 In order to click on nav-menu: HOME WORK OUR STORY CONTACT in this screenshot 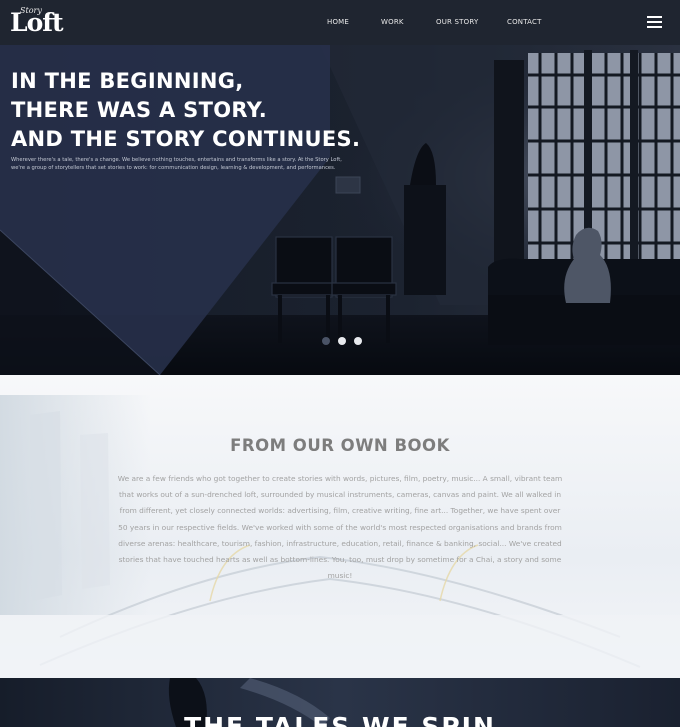, I will do `click(340, 24)`.